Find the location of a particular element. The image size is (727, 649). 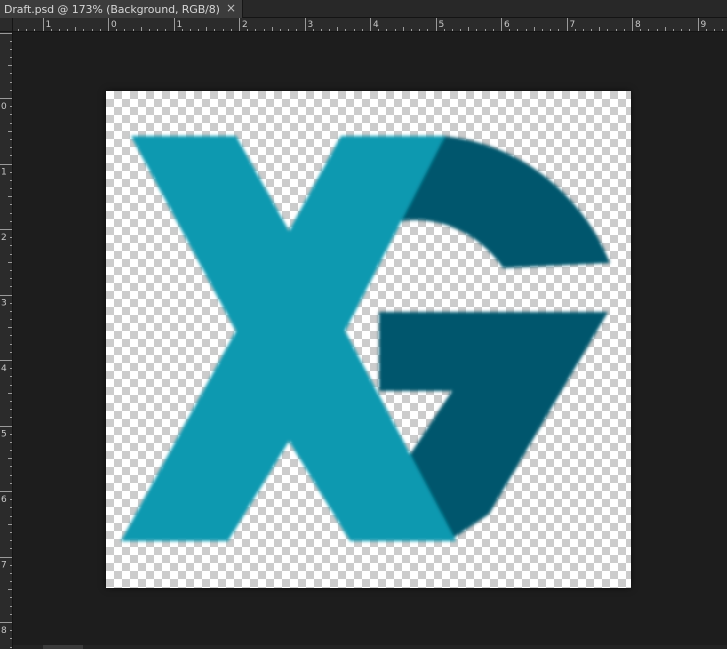

document-tab-bar: Draft.psd @ 173% (Background, RGB/8) × is located at coordinates (363, 9).